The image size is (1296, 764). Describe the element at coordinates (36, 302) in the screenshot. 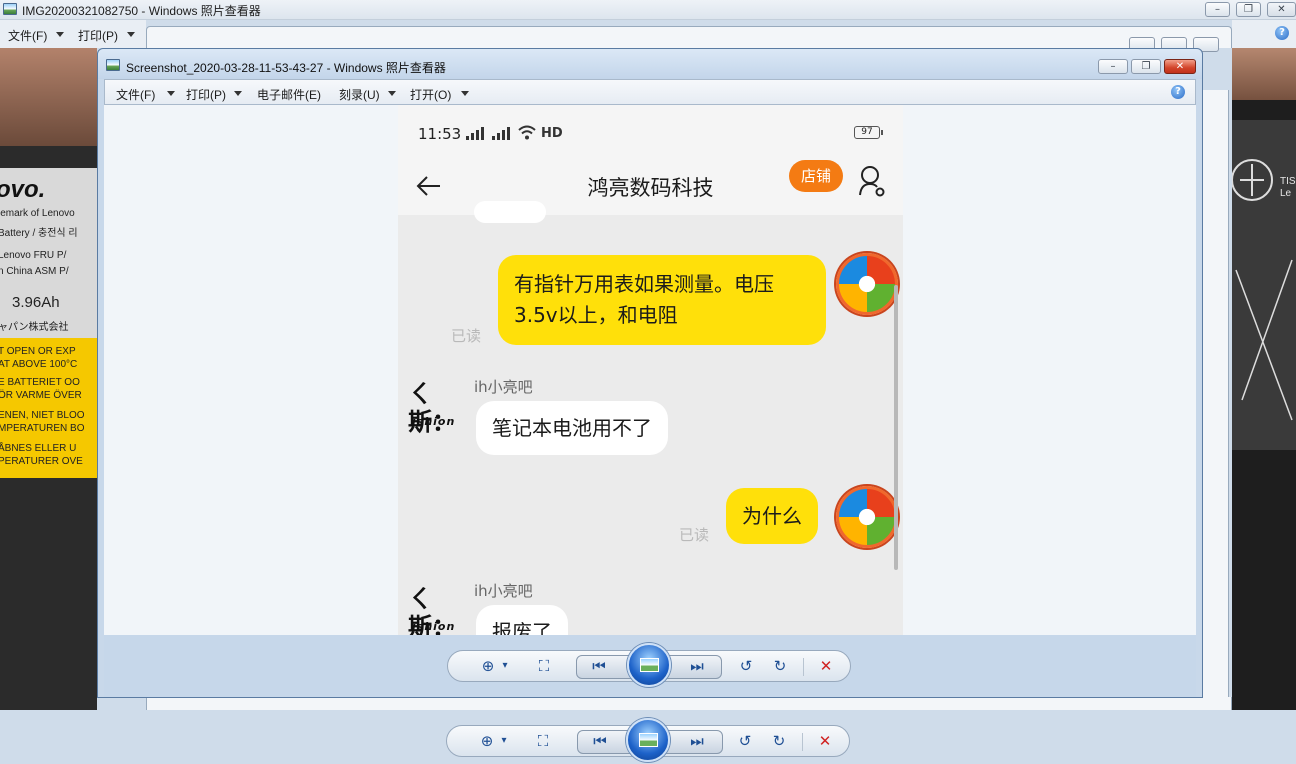

I see `photo-text: 3.96Ah` at that location.